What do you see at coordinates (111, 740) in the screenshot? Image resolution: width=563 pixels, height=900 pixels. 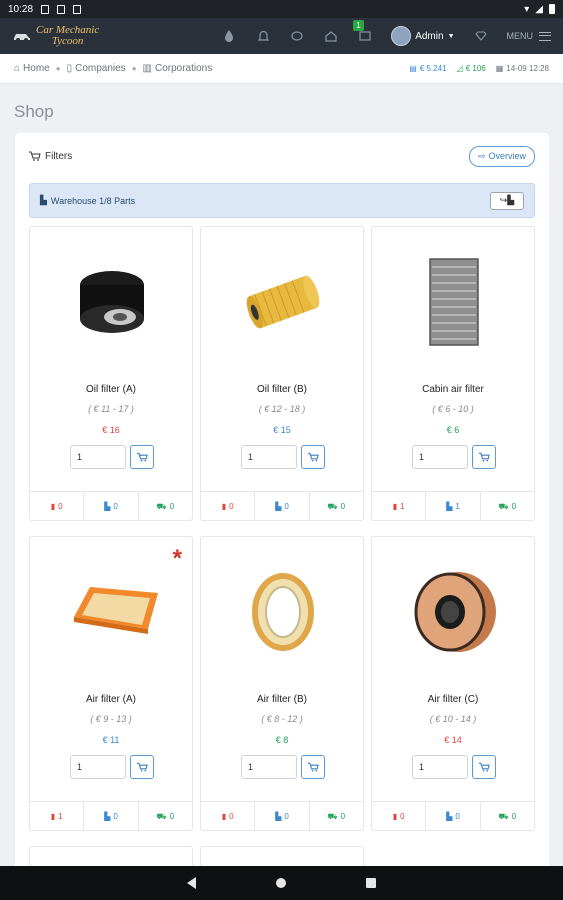 I see `product-price: € 11` at bounding box center [111, 740].